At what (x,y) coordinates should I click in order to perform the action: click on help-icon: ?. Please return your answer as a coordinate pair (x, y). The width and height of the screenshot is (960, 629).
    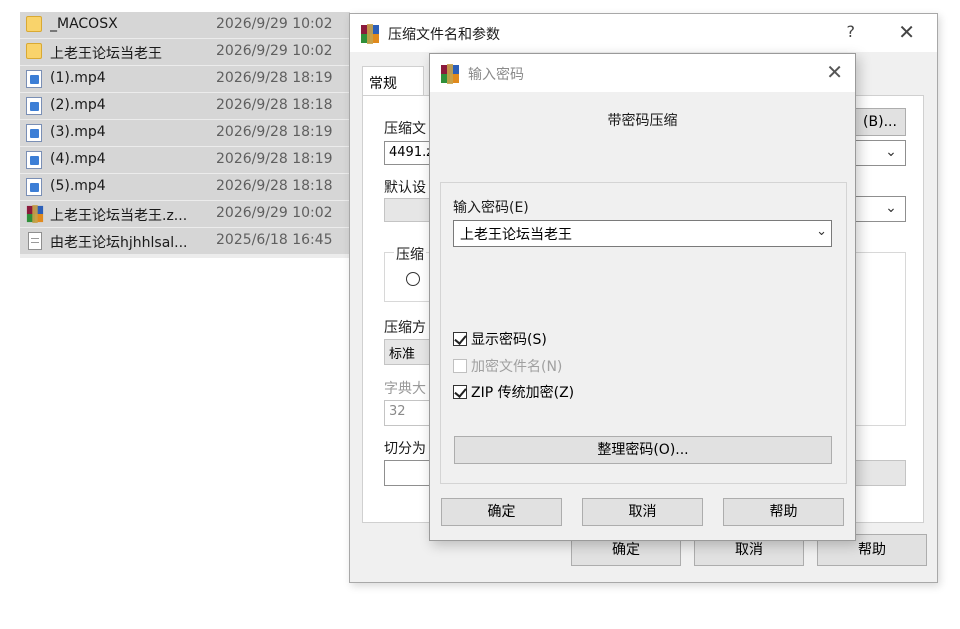
    Looking at the image, I should click on (851, 31).